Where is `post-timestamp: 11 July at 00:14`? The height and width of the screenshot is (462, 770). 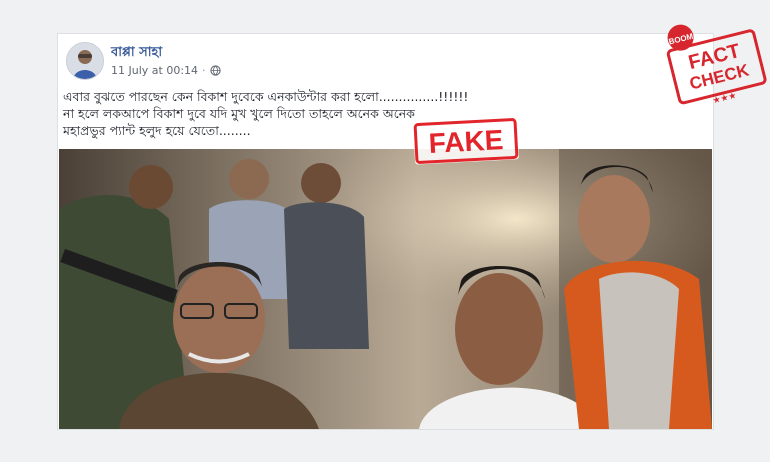 post-timestamp: 11 July at 00:14 is located at coordinates (154, 70).